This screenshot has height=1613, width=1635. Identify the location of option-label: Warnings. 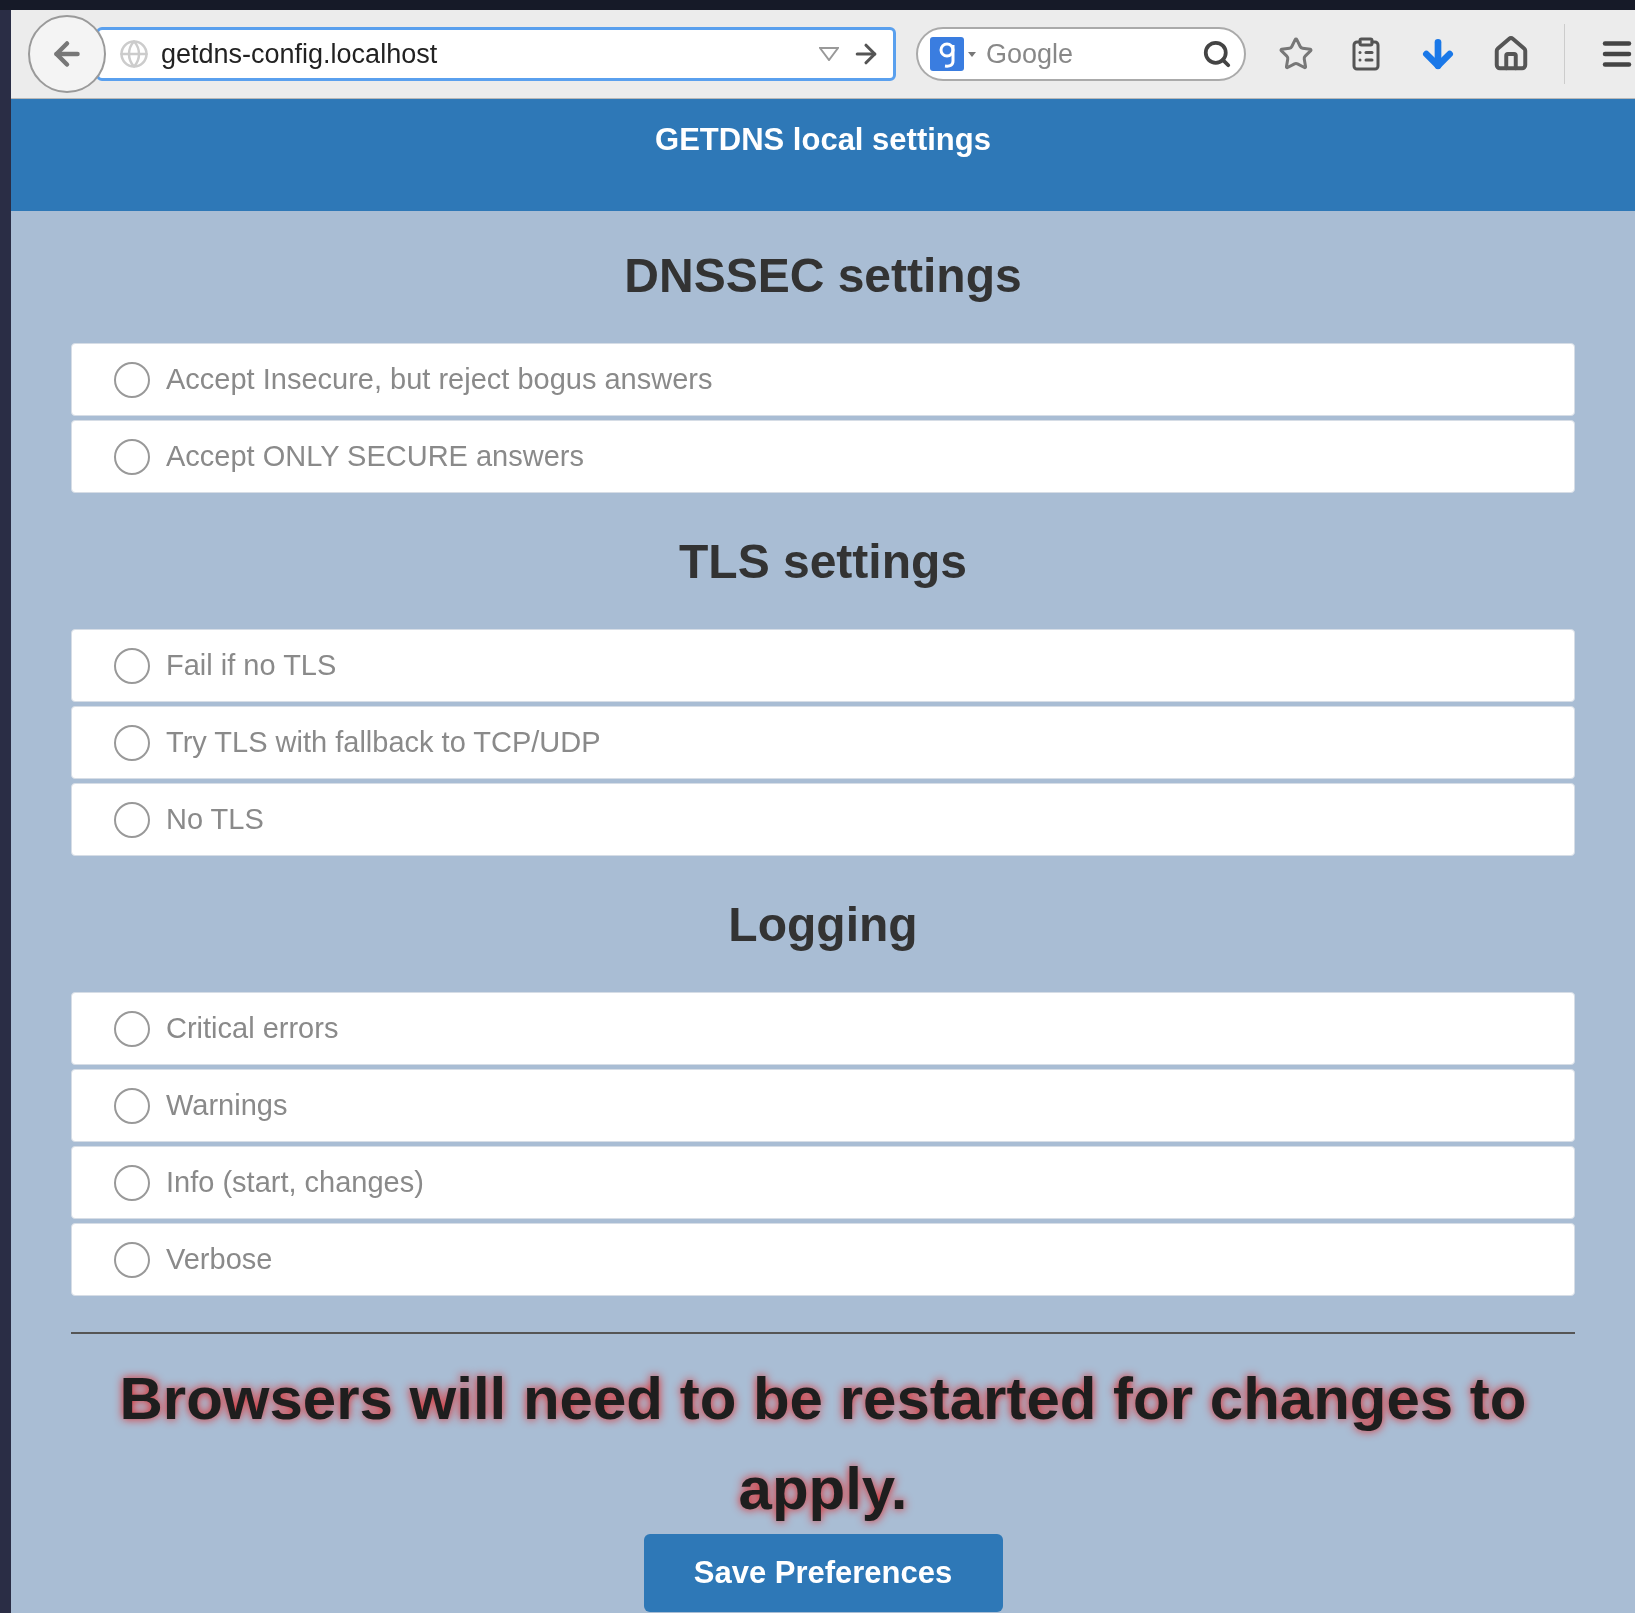
(227, 1105).